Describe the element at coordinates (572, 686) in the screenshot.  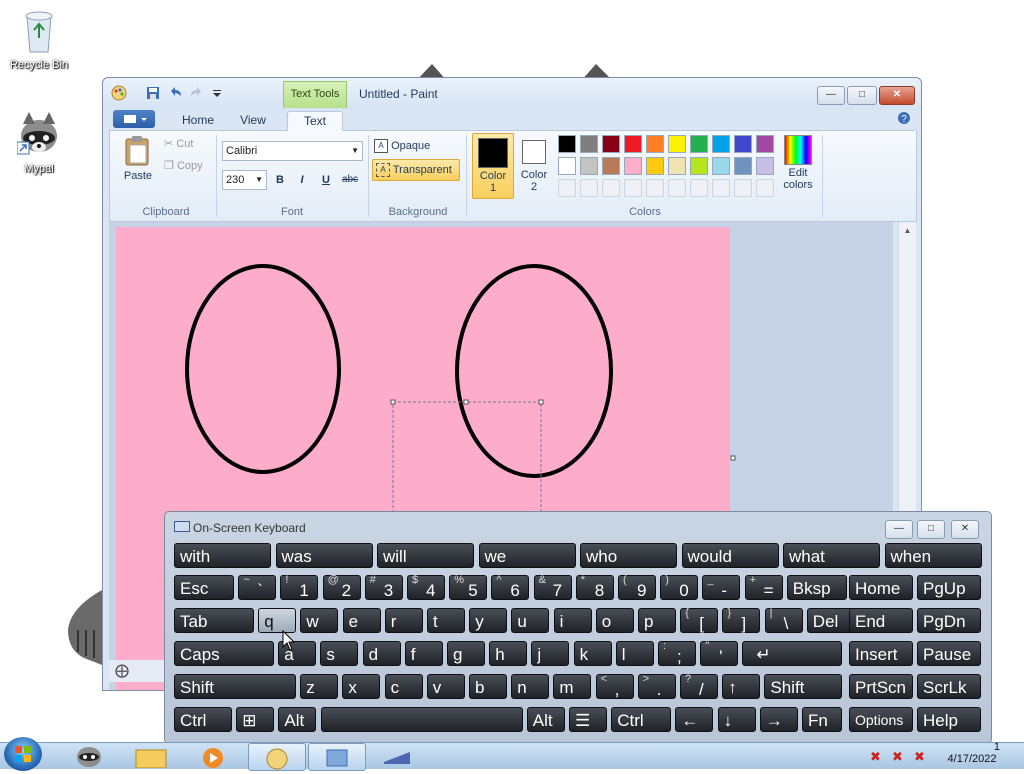
I see `key-m: m` at that location.